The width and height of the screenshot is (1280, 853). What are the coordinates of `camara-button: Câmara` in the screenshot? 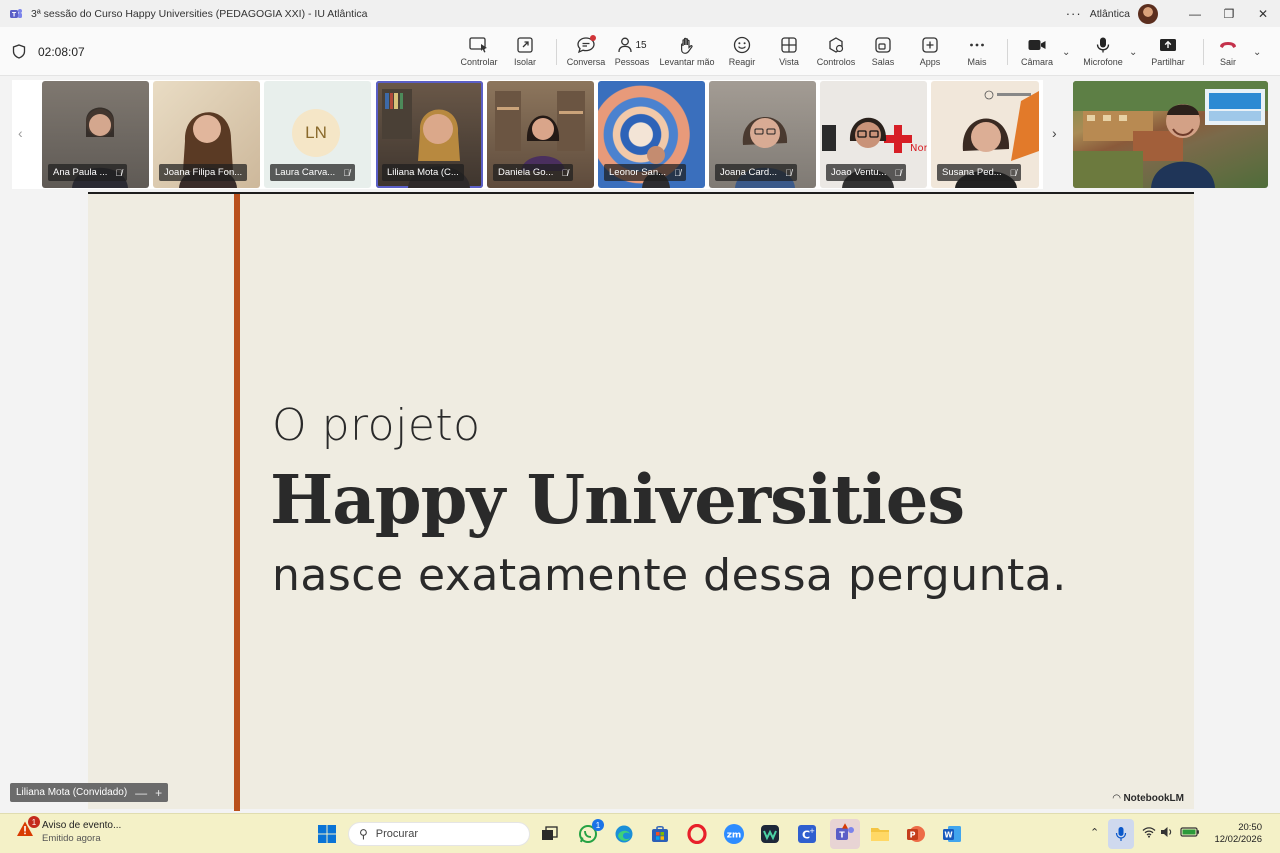 It's located at (1037, 55).